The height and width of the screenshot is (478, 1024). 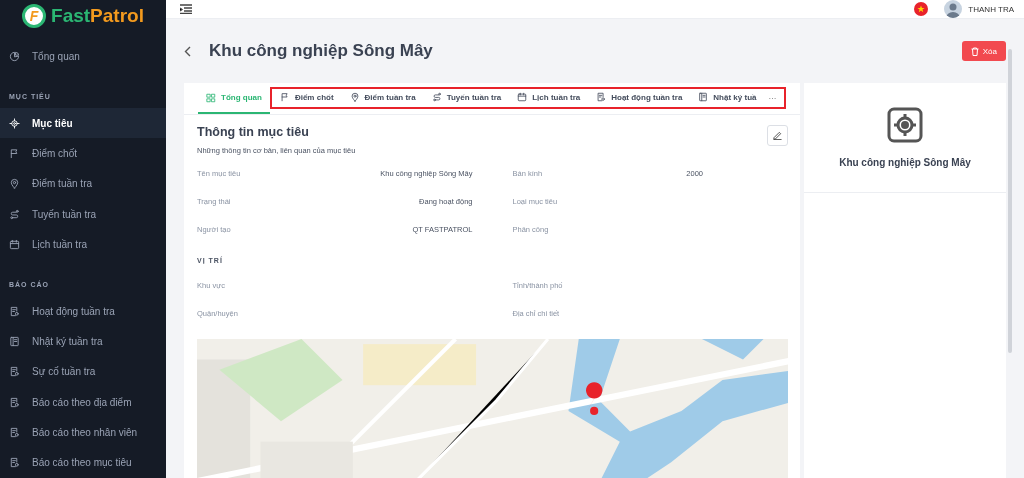 What do you see at coordinates (83, 432) in the screenshot?
I see `sidebar-item: Báo cáo theo nhân viên` at bounding box center [83, 432].